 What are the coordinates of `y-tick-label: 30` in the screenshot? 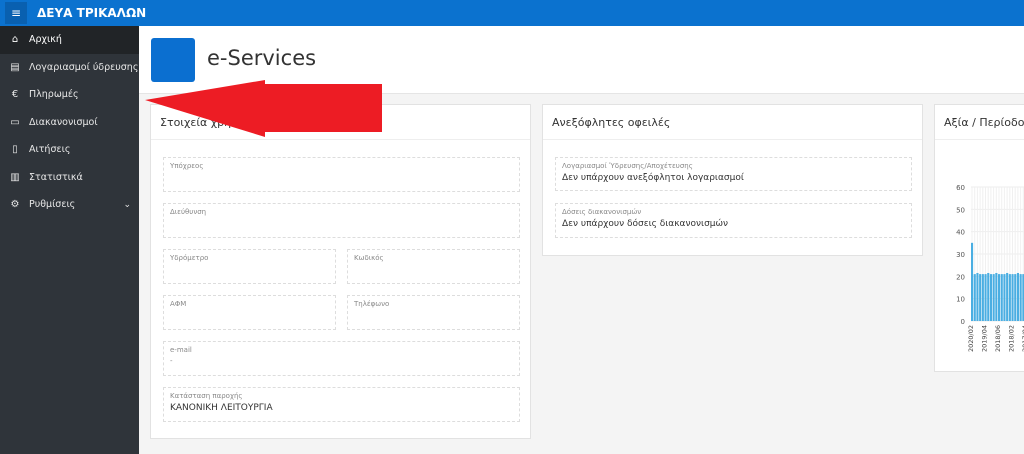 It's located at (960, 255).